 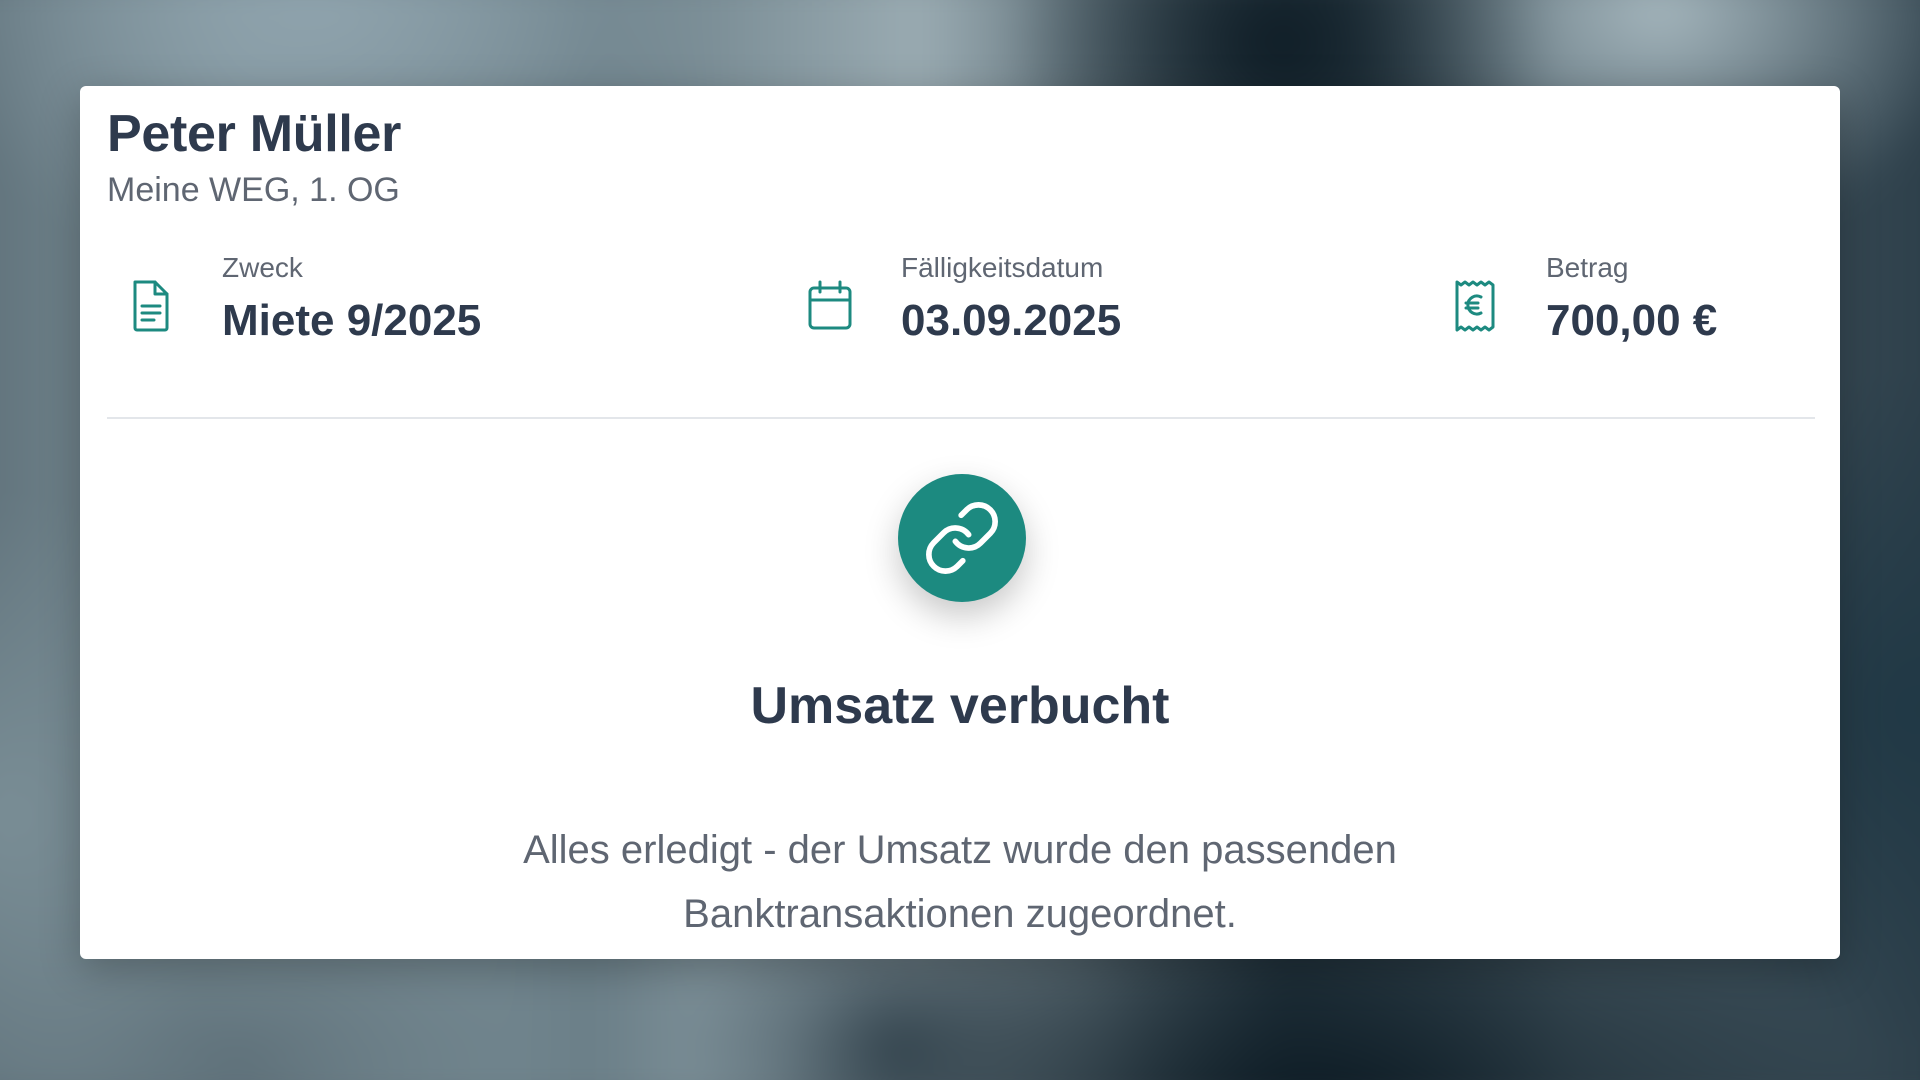 I want to click on detail-purpose-label: Zweck, so click(x=262, y=267).